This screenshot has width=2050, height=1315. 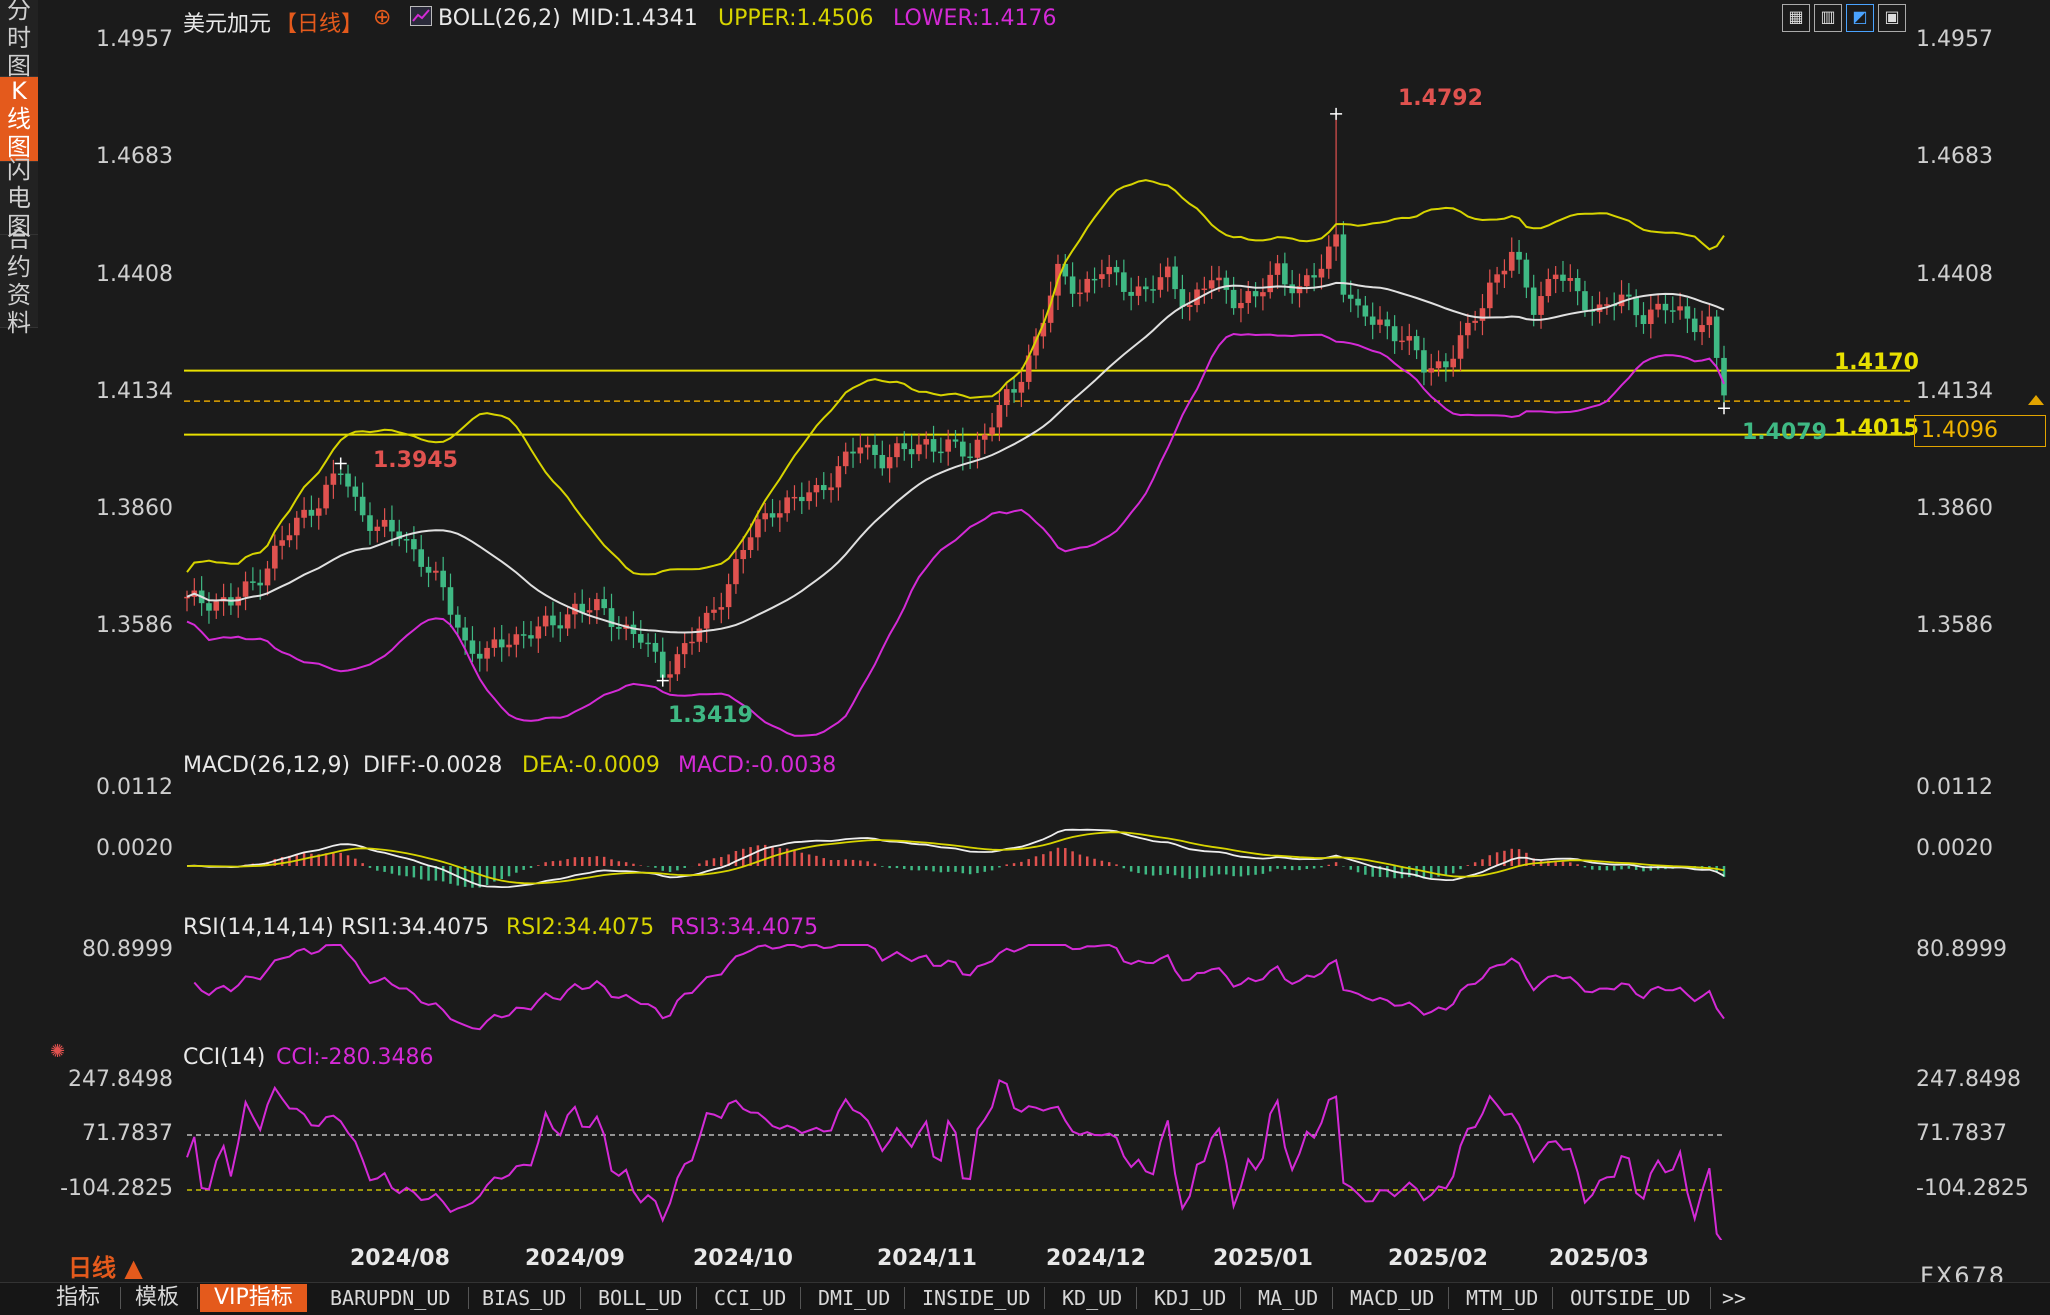 I want to click on cci-axis-label-right: 247.8498, so click(x=1968, y=1079).